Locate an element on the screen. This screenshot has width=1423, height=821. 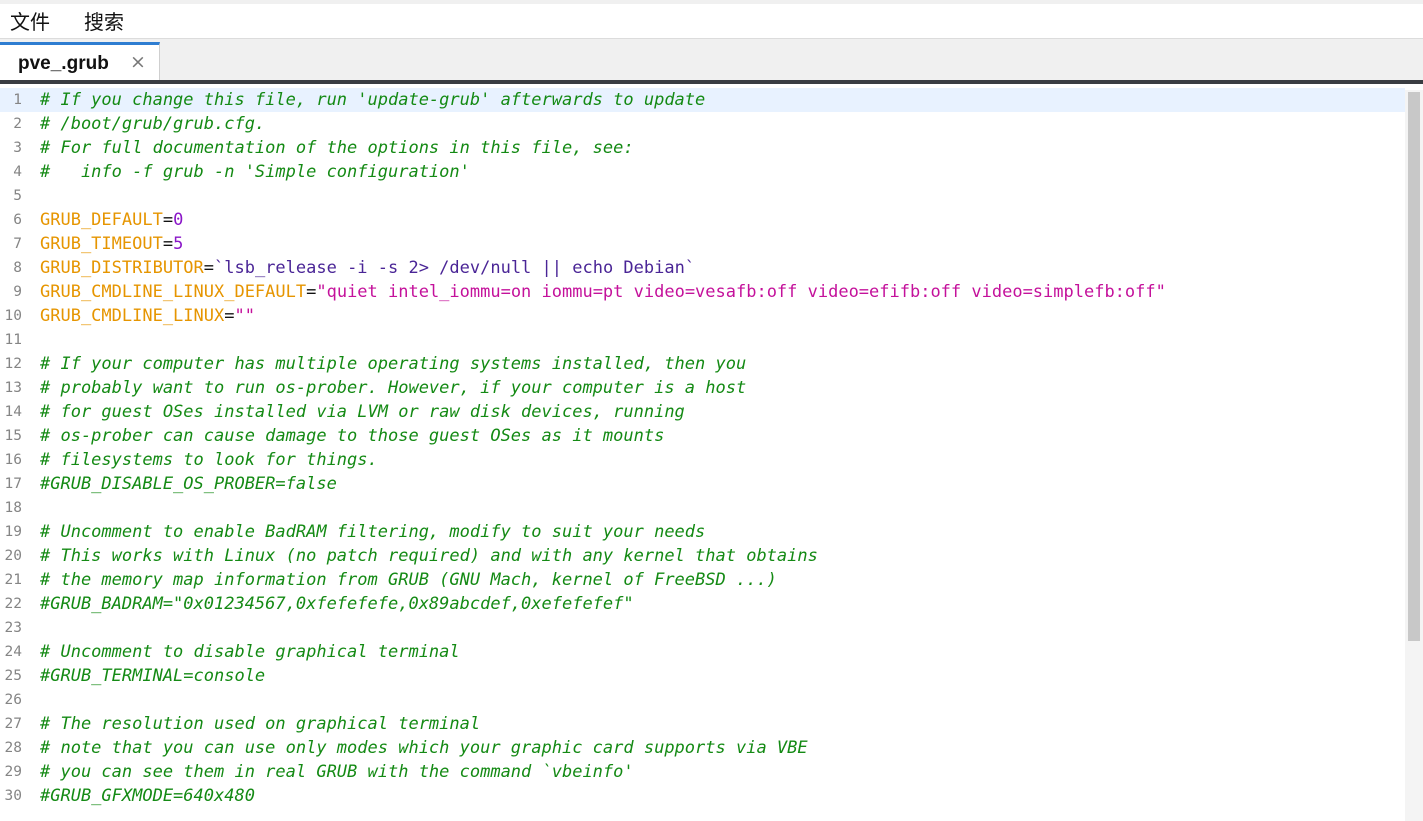
code-line: 5 is located at coordinates (702, 196).